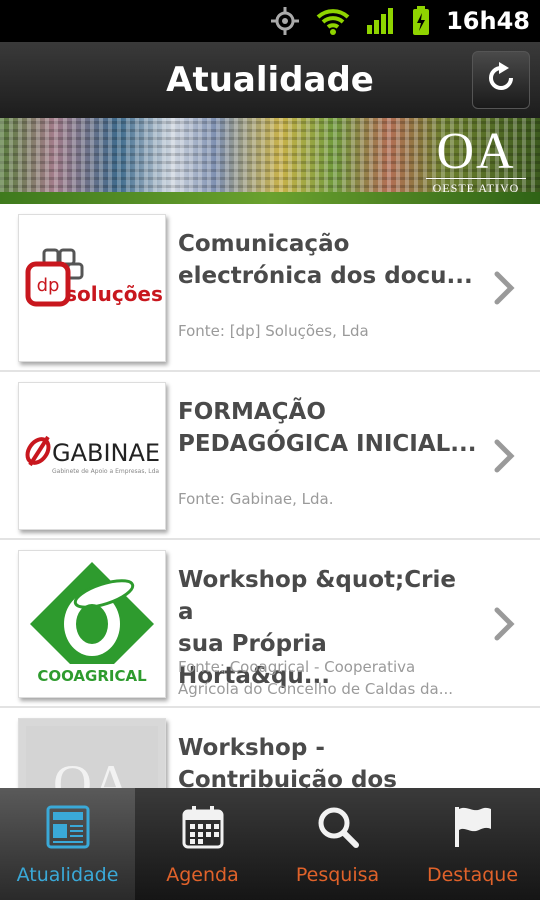  I want to click on tab-agenda: Agenda, so click(202, 844).